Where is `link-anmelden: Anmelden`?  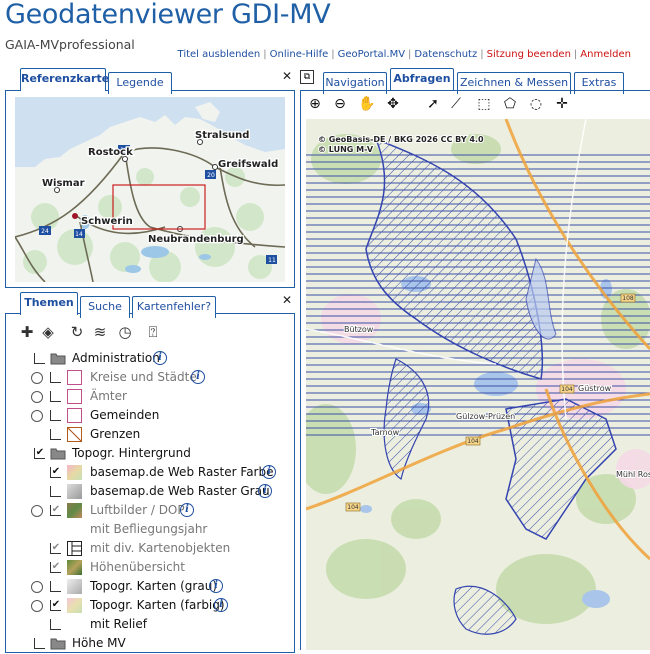
link-anmelden: Anmelden is located at coordinates (605, 54).